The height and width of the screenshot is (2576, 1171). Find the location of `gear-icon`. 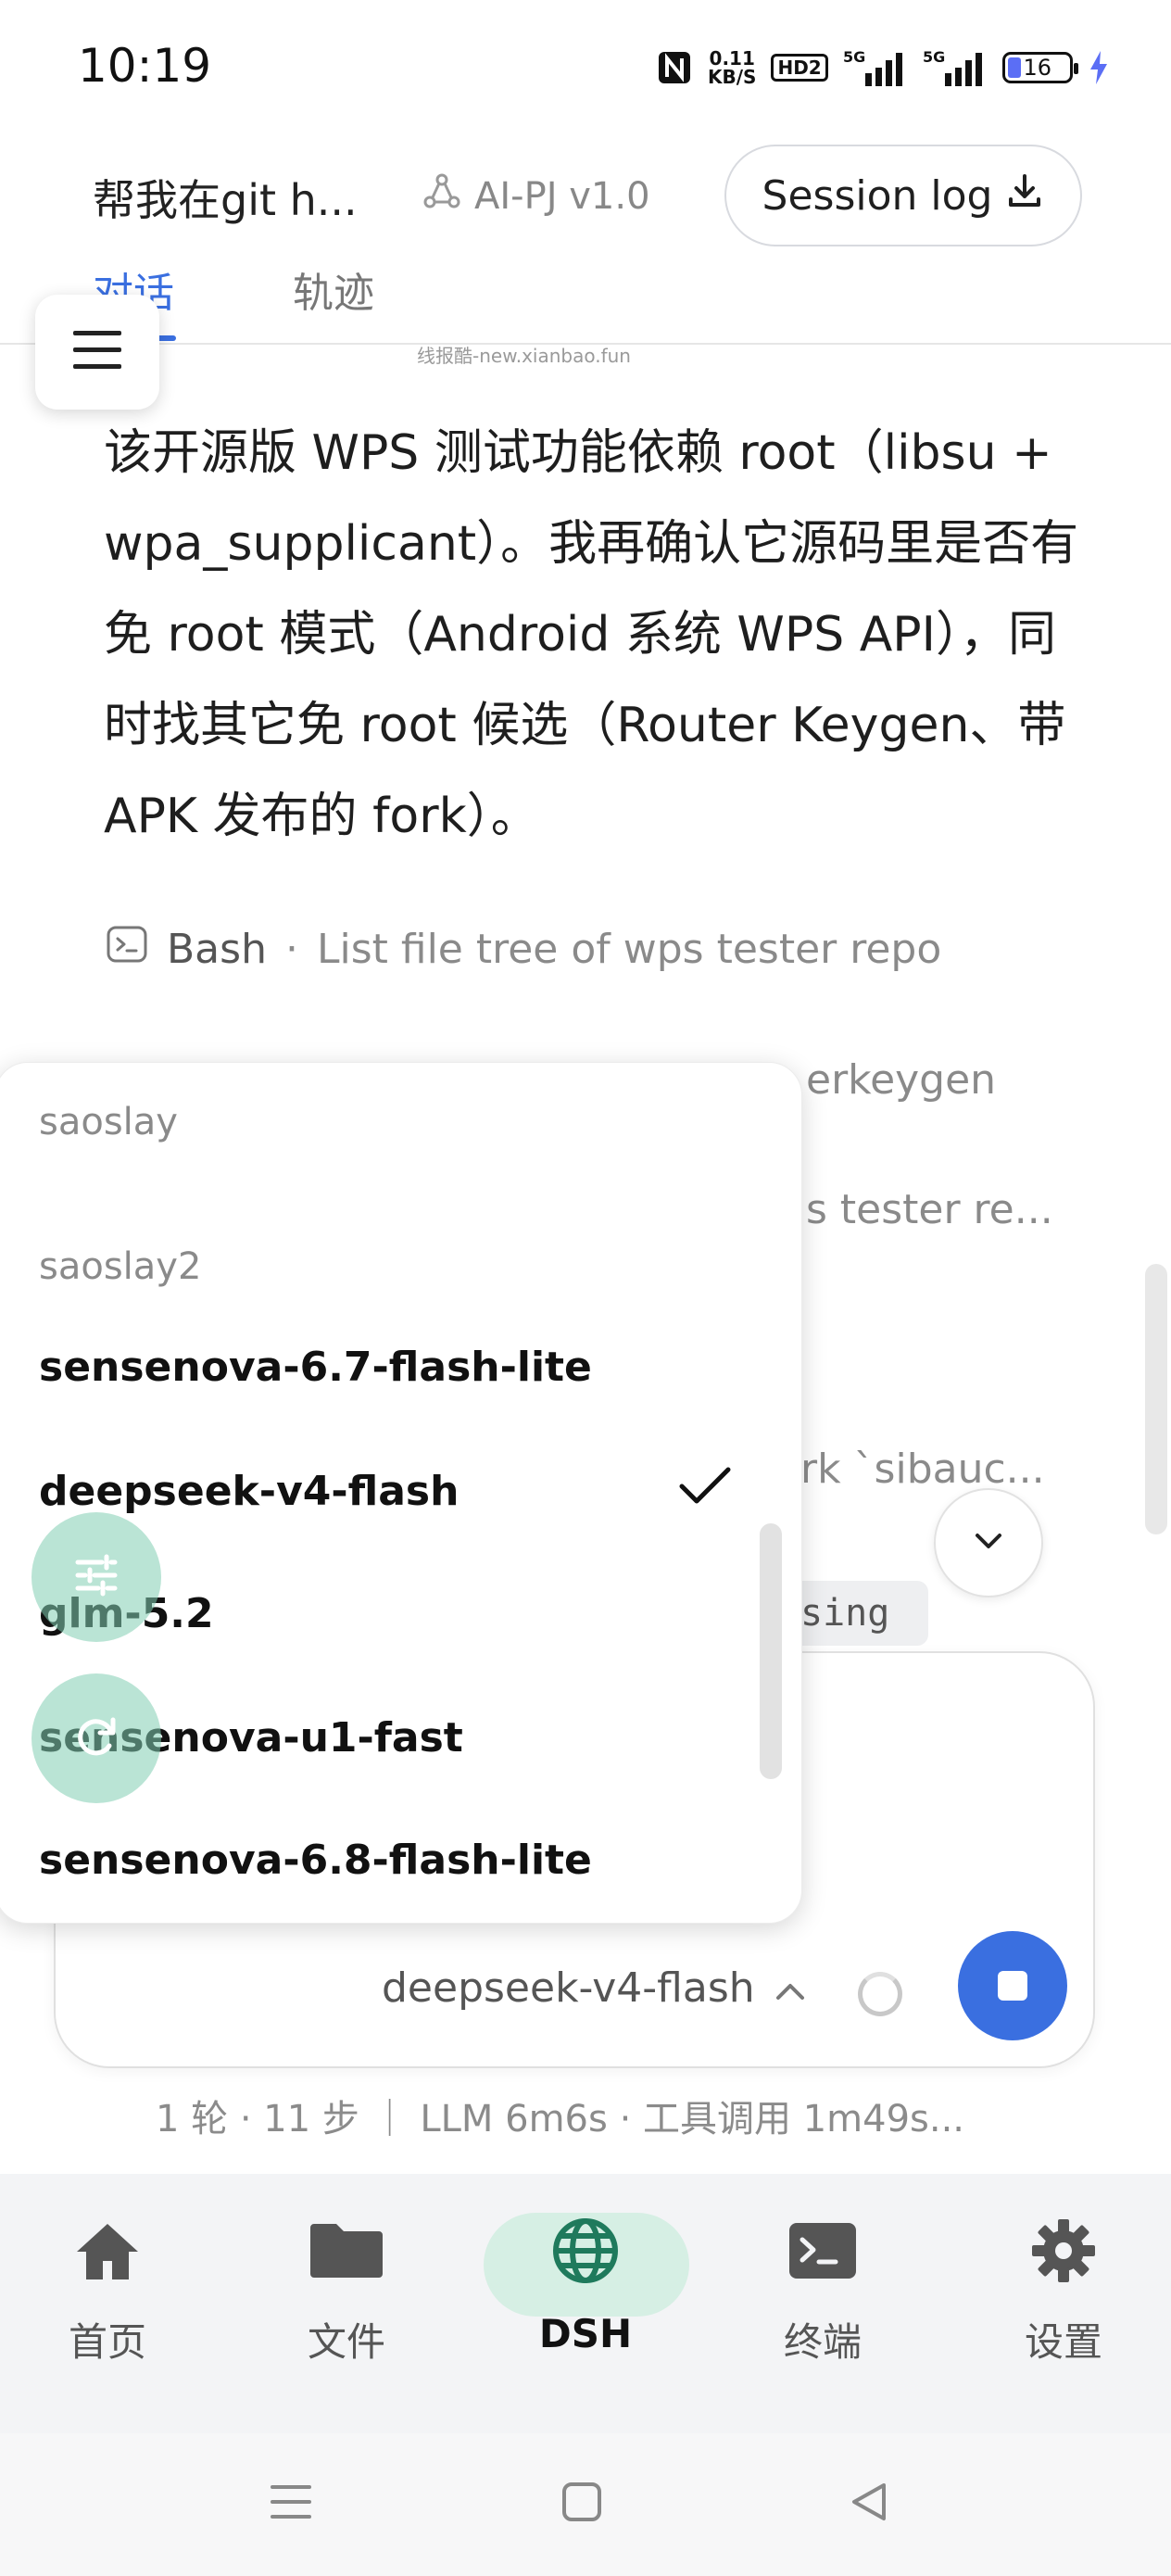

gear-icon is located at coordinates (1064, 2251).